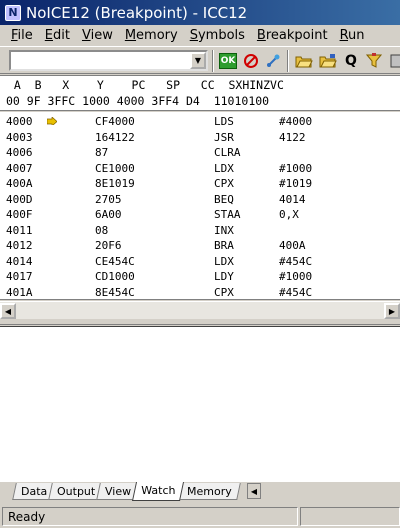 This screenshot has width=400, height=528. I want to click on menu-edit: Edit, so click(57, 35).